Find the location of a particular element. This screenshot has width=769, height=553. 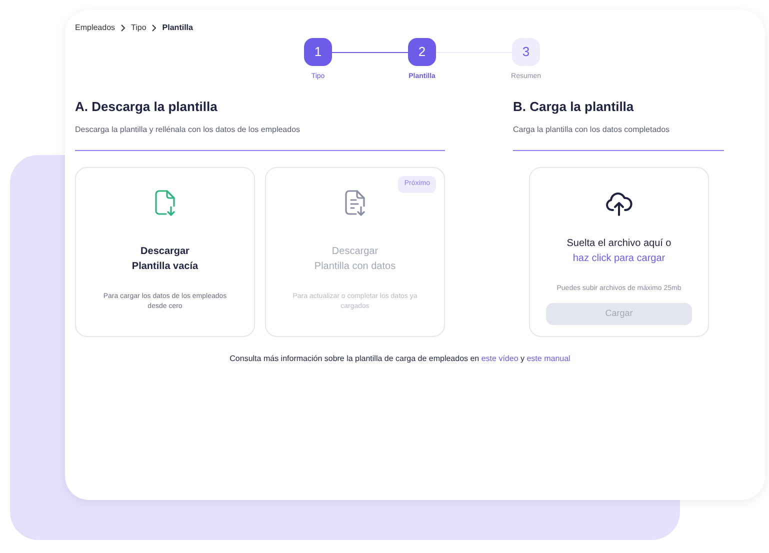

document-lines-download-icon is located at coordinates (355, 203).